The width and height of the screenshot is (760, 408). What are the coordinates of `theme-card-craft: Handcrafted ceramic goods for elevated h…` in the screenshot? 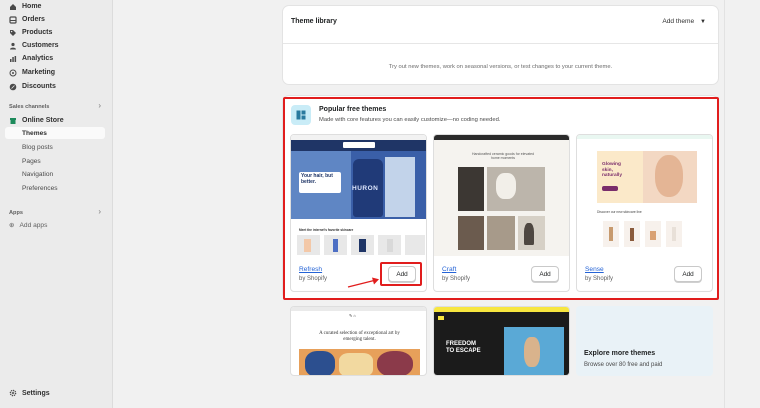 It's located at (501, 213).